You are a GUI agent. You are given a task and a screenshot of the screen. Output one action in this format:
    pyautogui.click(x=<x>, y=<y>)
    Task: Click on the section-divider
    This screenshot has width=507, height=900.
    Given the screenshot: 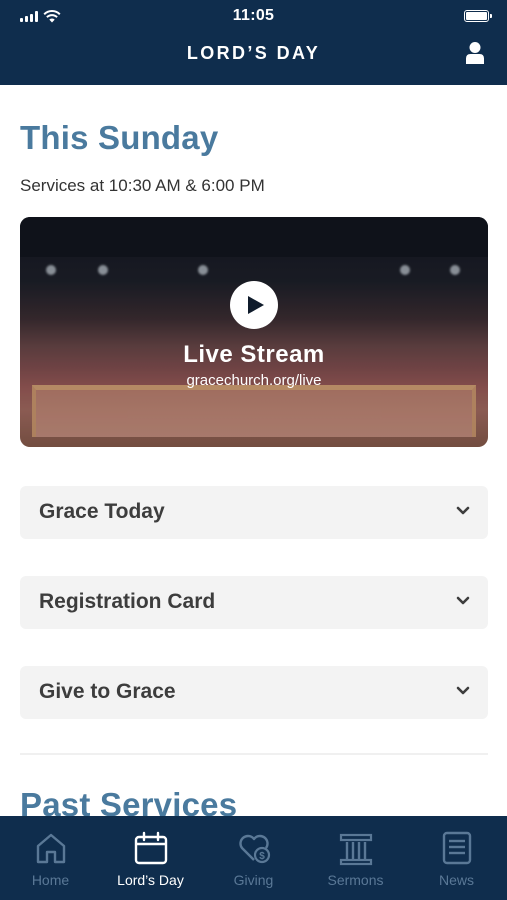 What is the action you would take?
    pyautogui.click(x=254, y=754)
    